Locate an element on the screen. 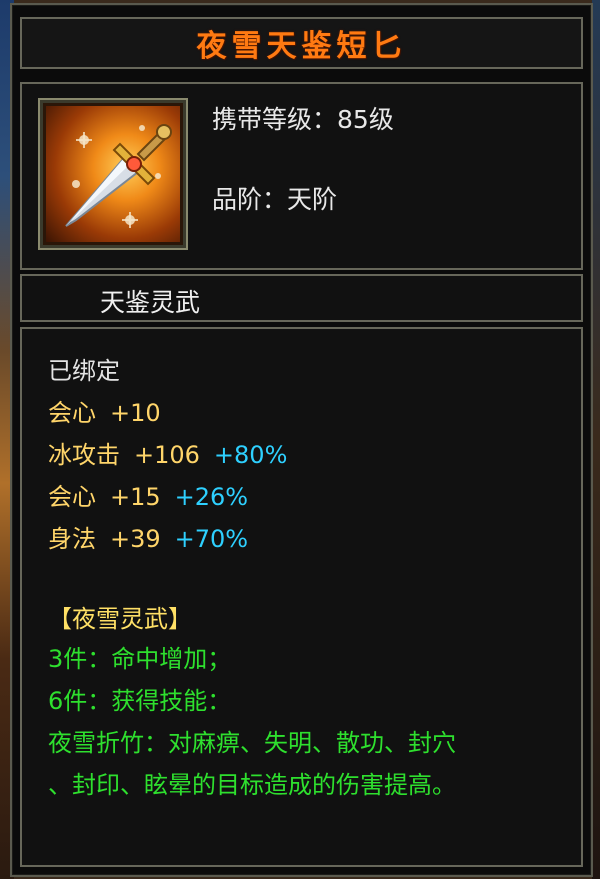 This screenshot has height=879, width=600. grade-value: 天阶 is located at coordinates (312, 199).